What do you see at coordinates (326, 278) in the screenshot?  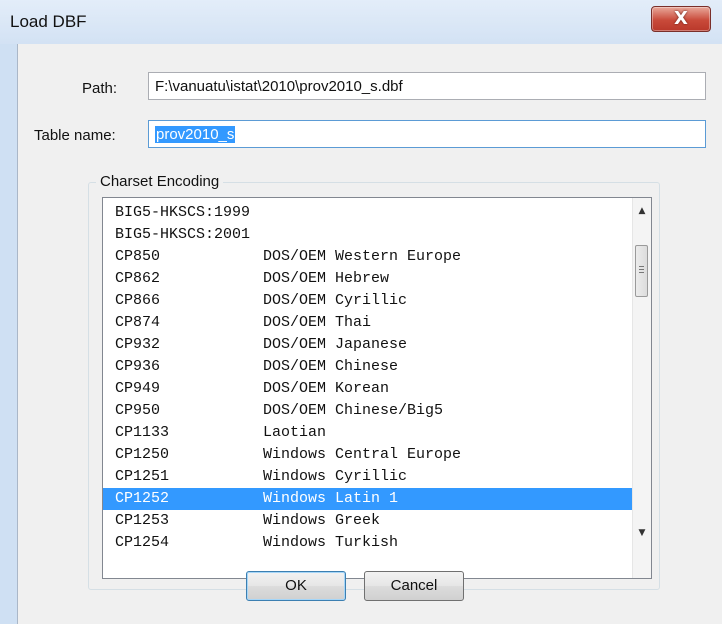 I see `charset-description: DOS/OEM Hebrew` at bounding box center [326, 278].